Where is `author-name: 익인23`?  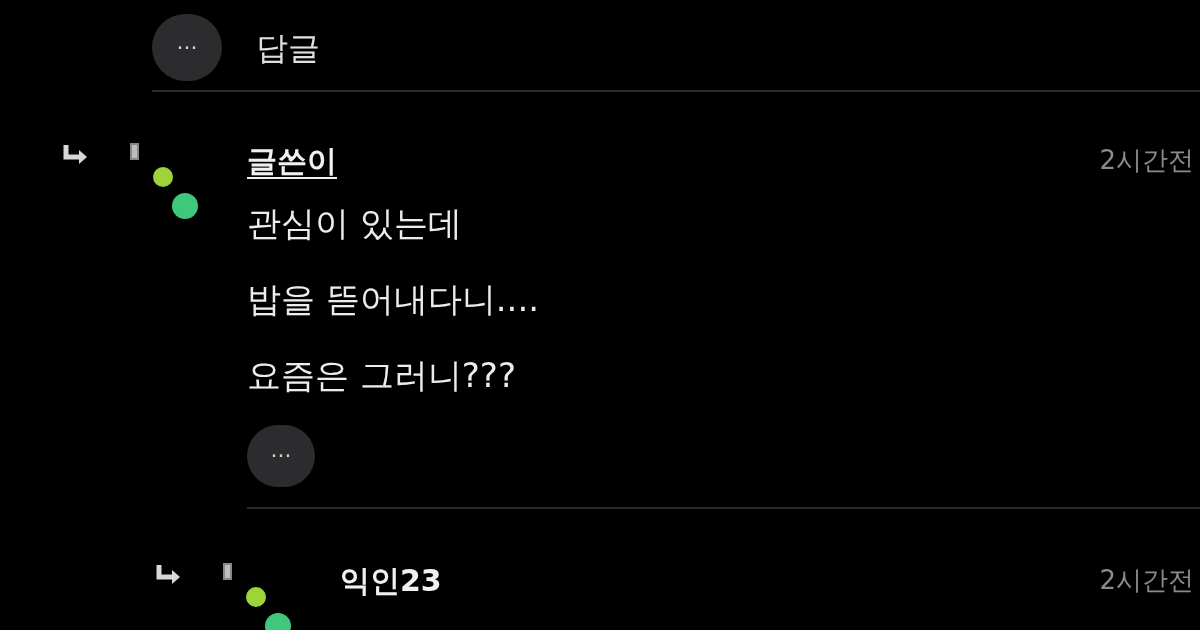
author-name: 익인23 is located at coordinates (391, 580).